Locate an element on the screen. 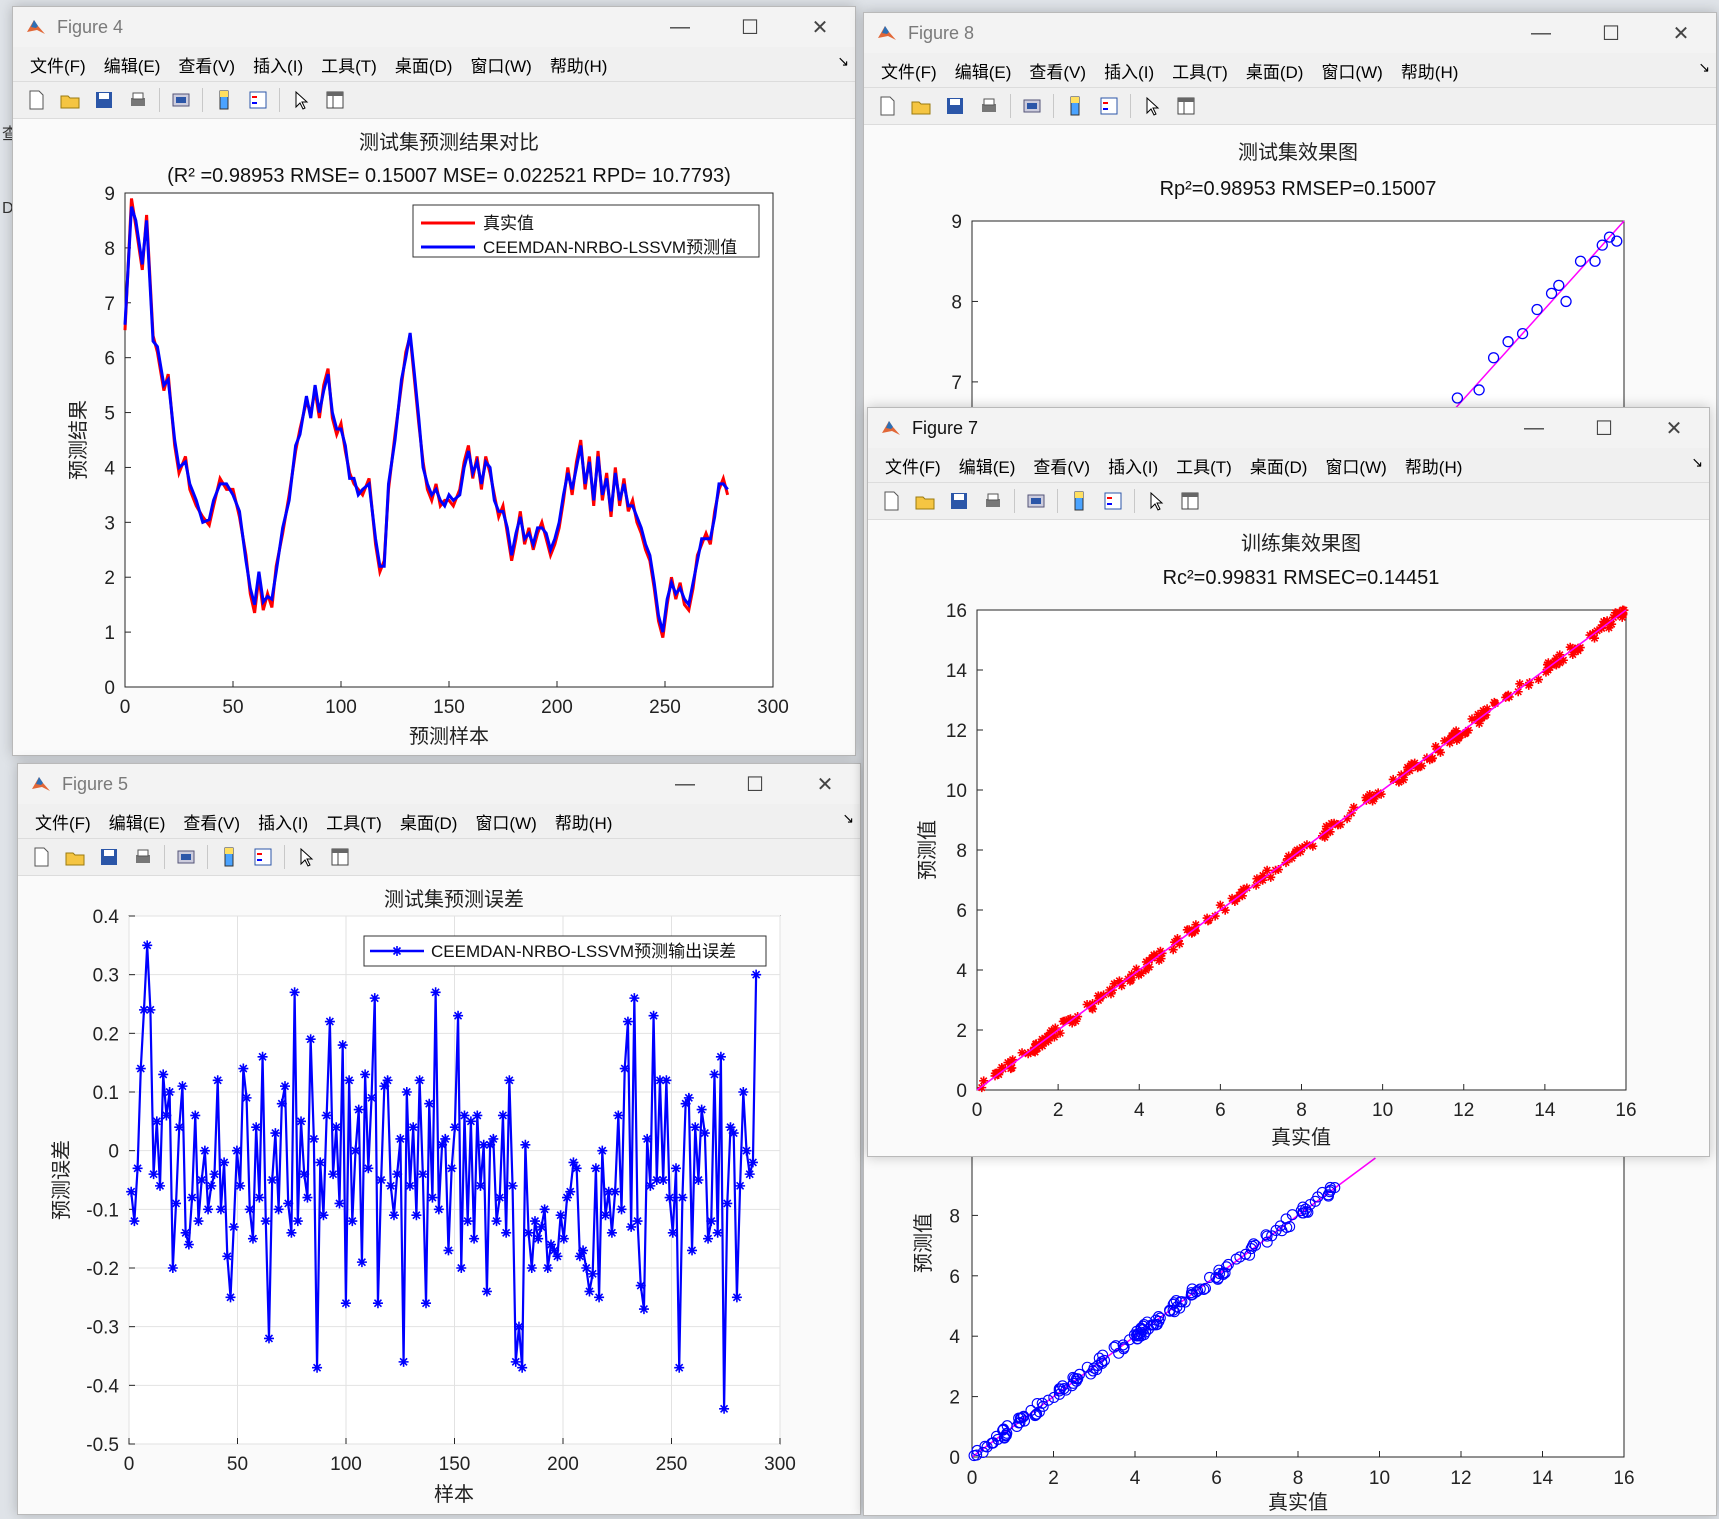 The width and height of the screenshot is (1719, 1519). title-bar: Figure 7 — ☐ ✕ is located at coordinates (1288, 428).